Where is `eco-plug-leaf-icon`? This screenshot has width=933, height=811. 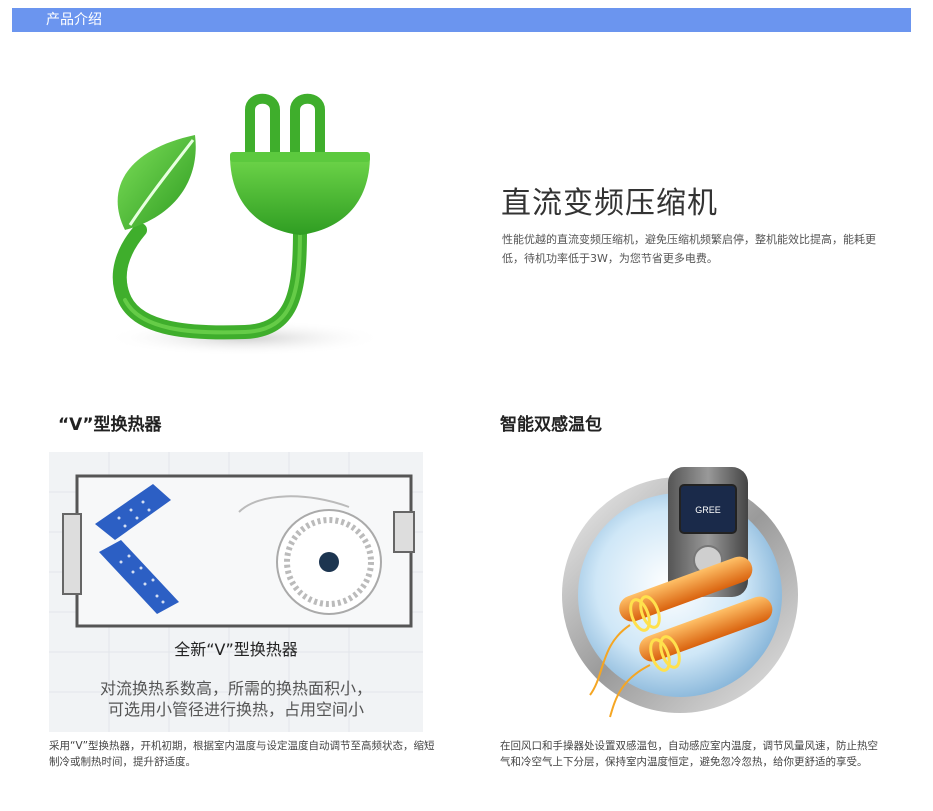 eco-plug-leaf-icon is located at coordinates (245, 224).